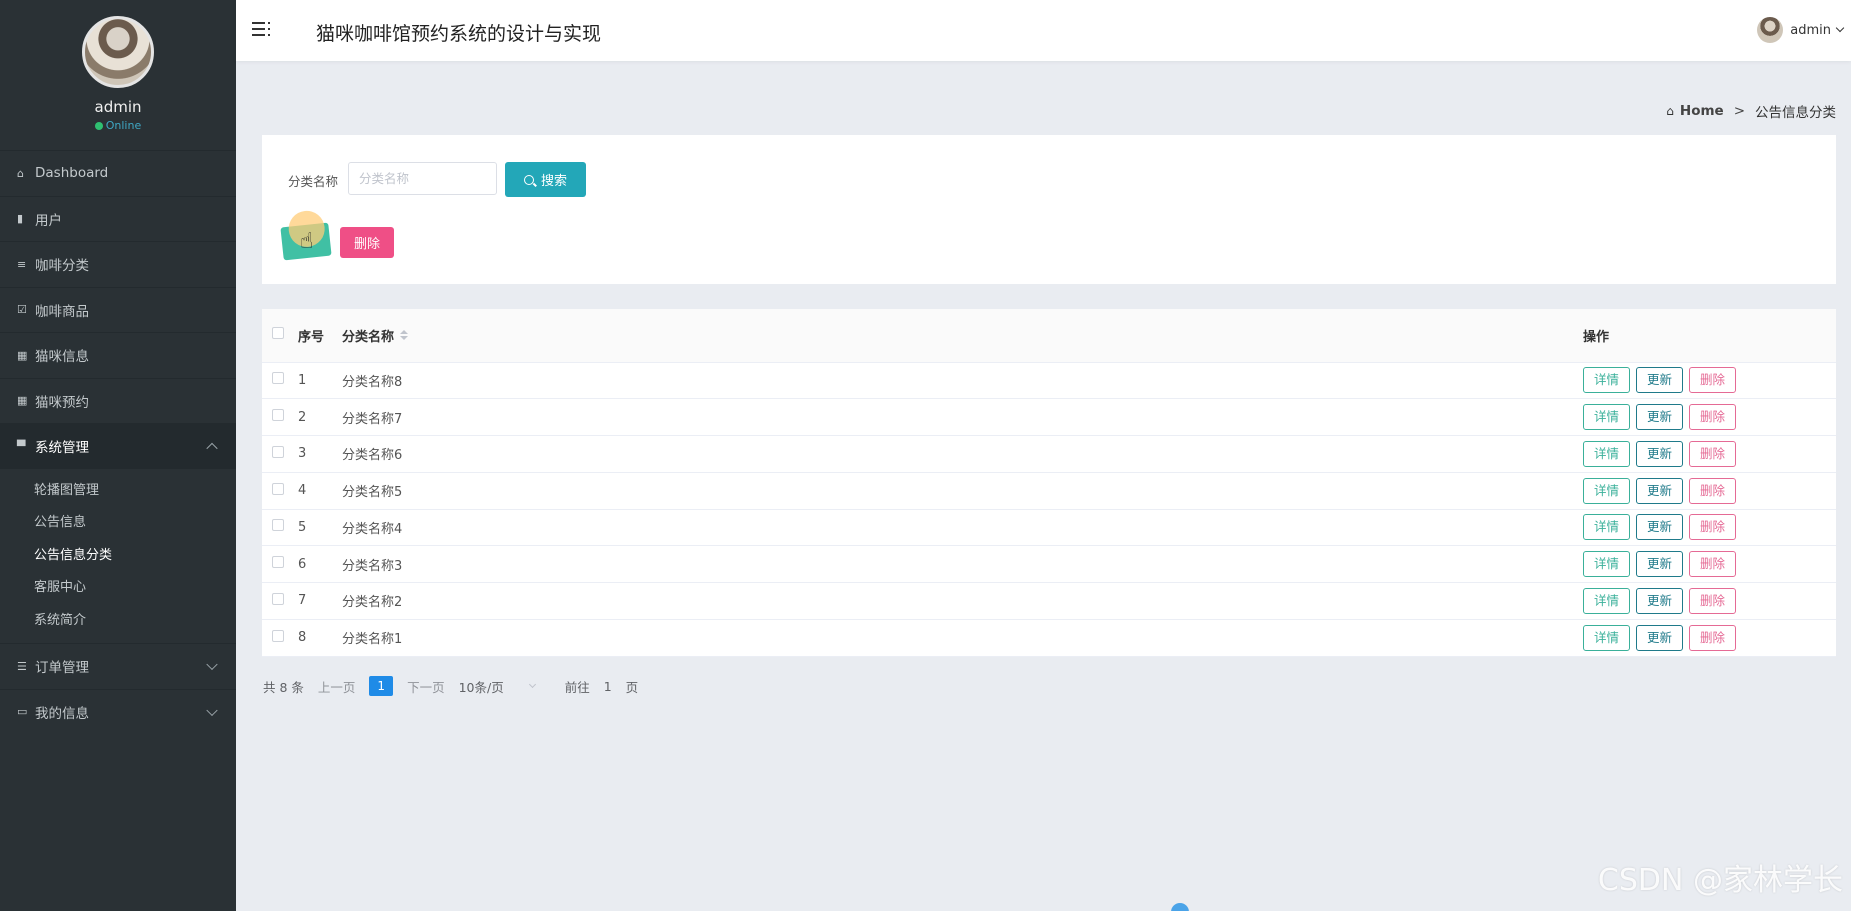 Image resolution: width=1851 pixels, height=911 pixels. Describe the element at coordinates (48, 220) in the screenshot. I see `sidebar-item-label: 用户` at that location.